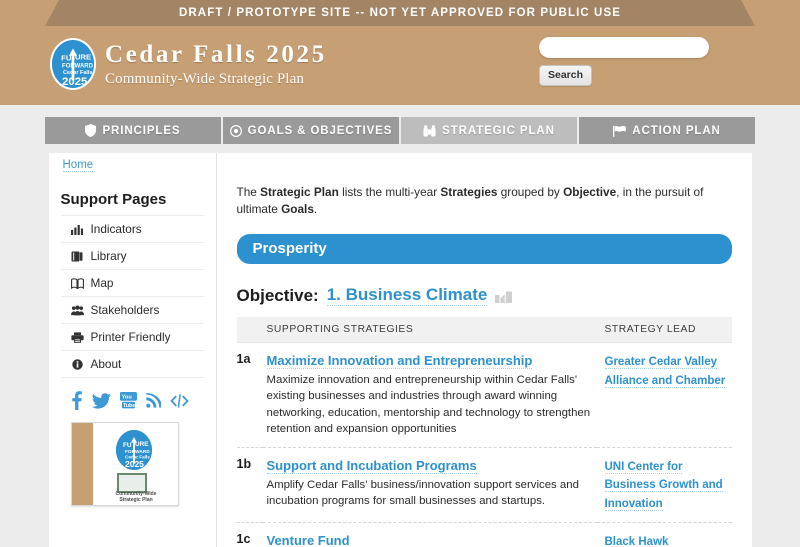 Image resolution: width=800 pixels, height=547 pixels. Describe the element at coordinates (389, 192) in the screenshot. I see `intro-part2: lists the multi-year` at that location.